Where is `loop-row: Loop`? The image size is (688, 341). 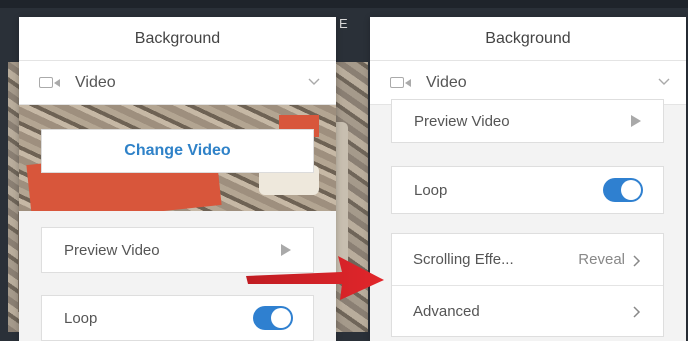
loop-row: Loop is located at coordinates (527, 190).